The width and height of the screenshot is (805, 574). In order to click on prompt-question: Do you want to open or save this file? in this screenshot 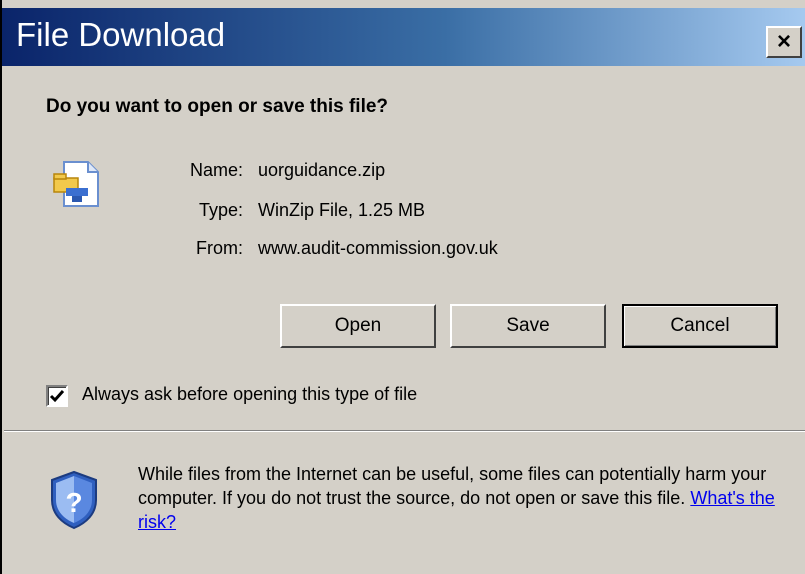, I will do `click(217, 106)`.